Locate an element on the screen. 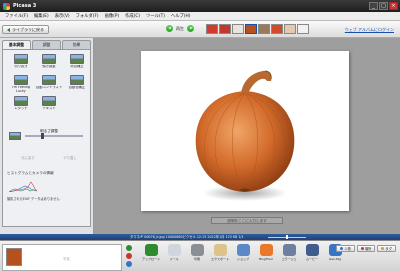  tray-action-label: ムービー is located at coordinates (311, 259).